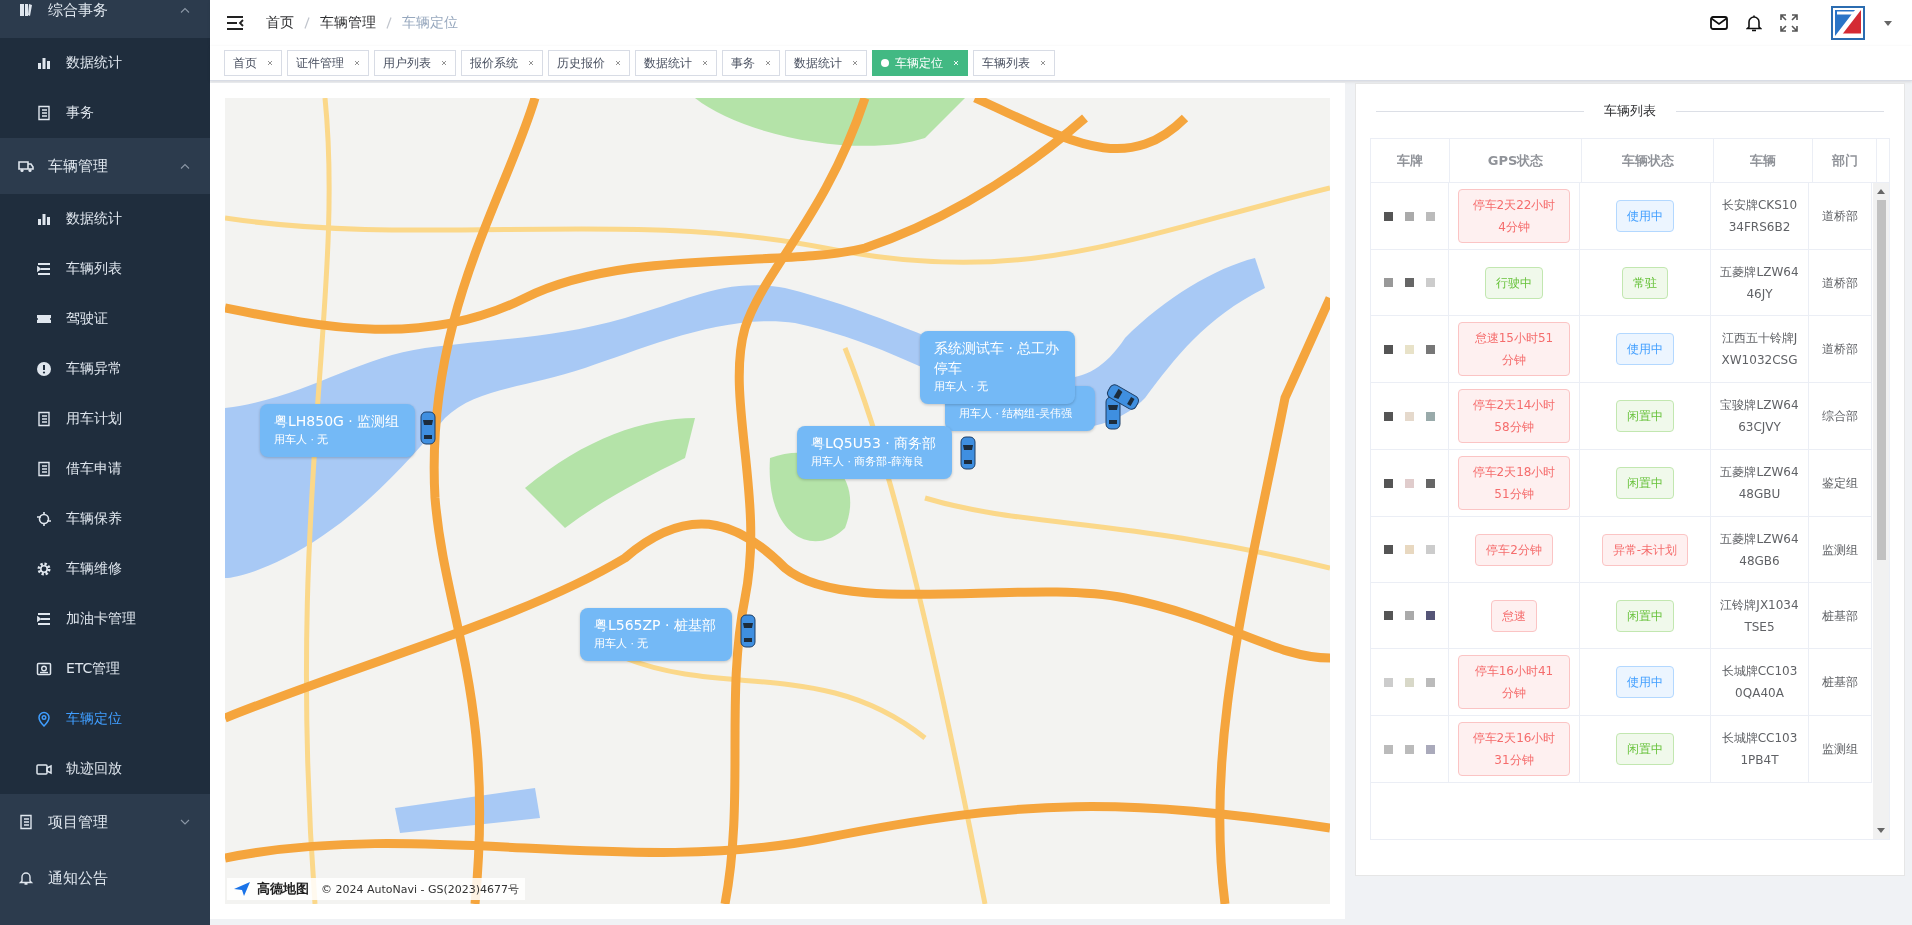 The height and width of the screenshot is (925, 1912). What do you see at coordinates (348, 23) in the screenshot?
I see `breadcrumb-link: 车辆管理` at bounding box center [348, 23].